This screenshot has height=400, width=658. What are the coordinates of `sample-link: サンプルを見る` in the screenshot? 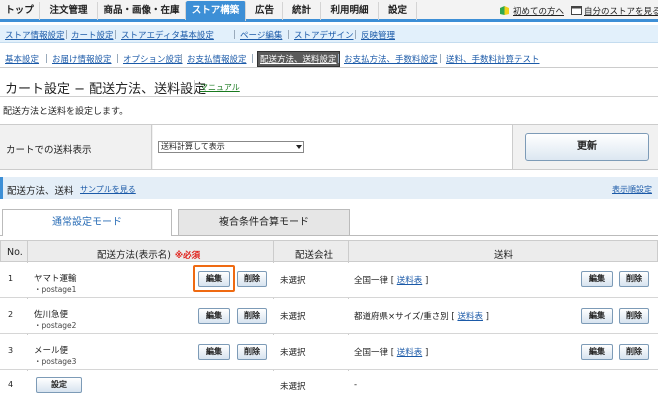 It's located at (108, 189).